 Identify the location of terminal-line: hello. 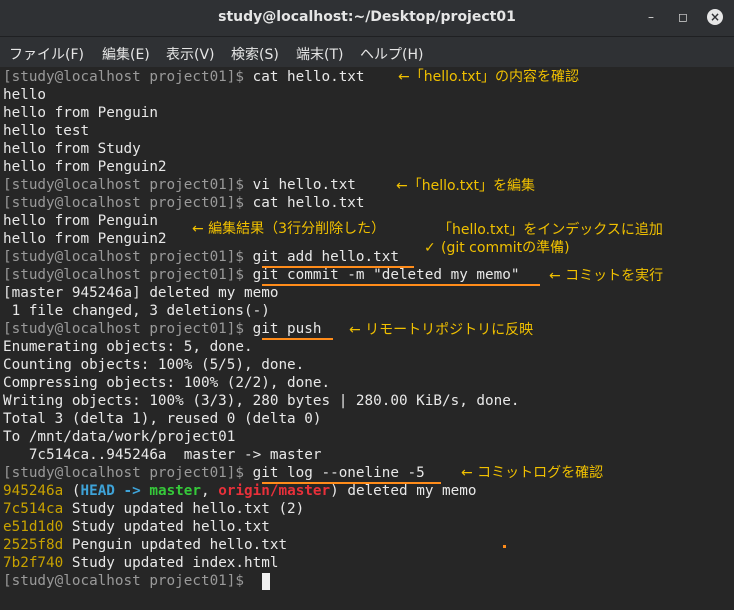
(25, 95).